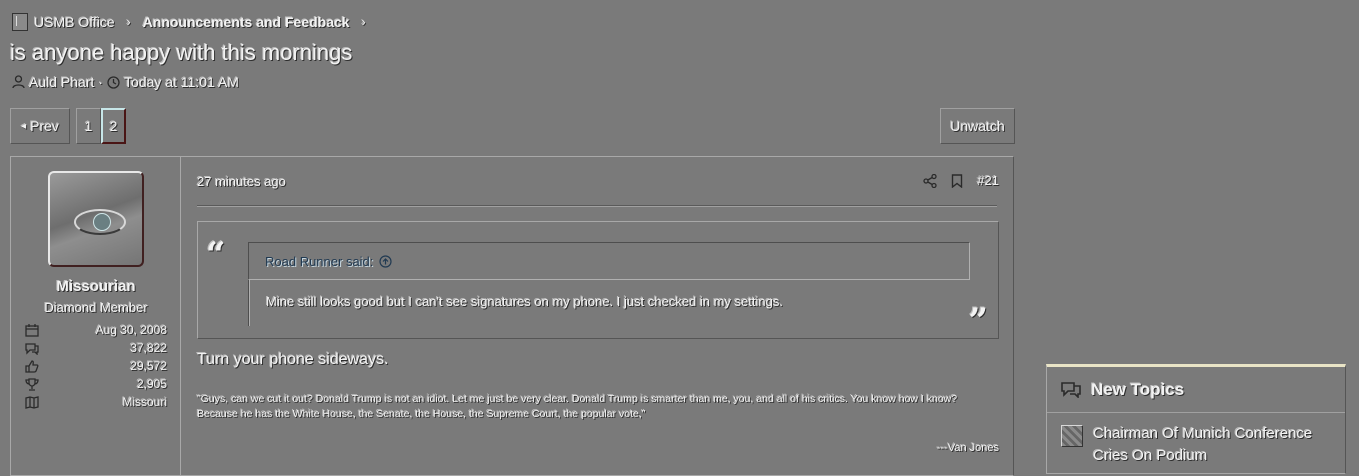 This screenshot has width=1359, height=476. Describe the element at coordinates (20, 22) in the screenshot. I see `book-icon` at that location.